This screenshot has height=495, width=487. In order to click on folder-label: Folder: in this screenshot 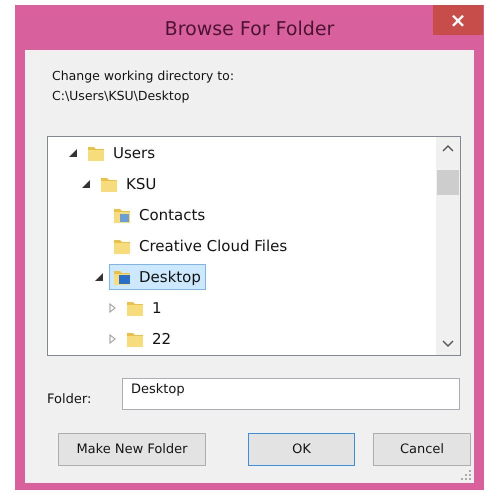, I will do `click(69, 399)`.